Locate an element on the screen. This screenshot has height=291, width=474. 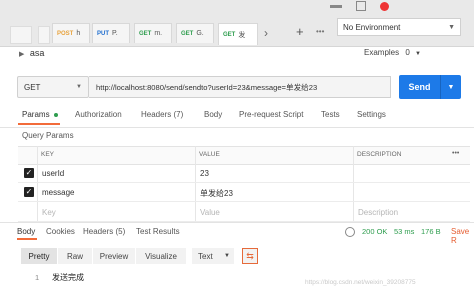
tab-headers: Headers (7) is located at coordinates (162, 114).